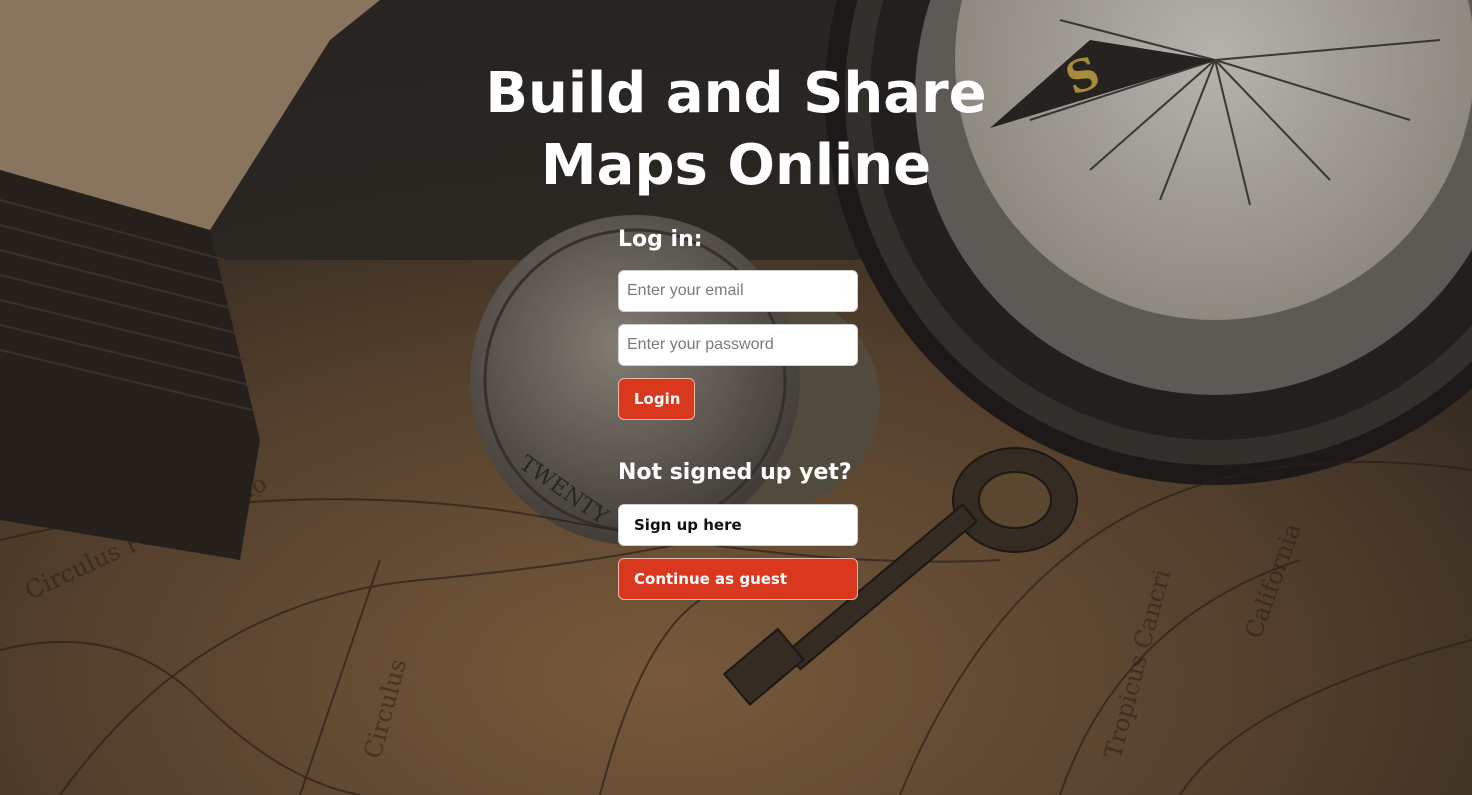 Image resolution: width=1472 pixels, height=795 pixels. What do you see at coordinates (660, 239) in the screenshot?
I see `login-heading: Log in:` at bounding box center [660, 239].